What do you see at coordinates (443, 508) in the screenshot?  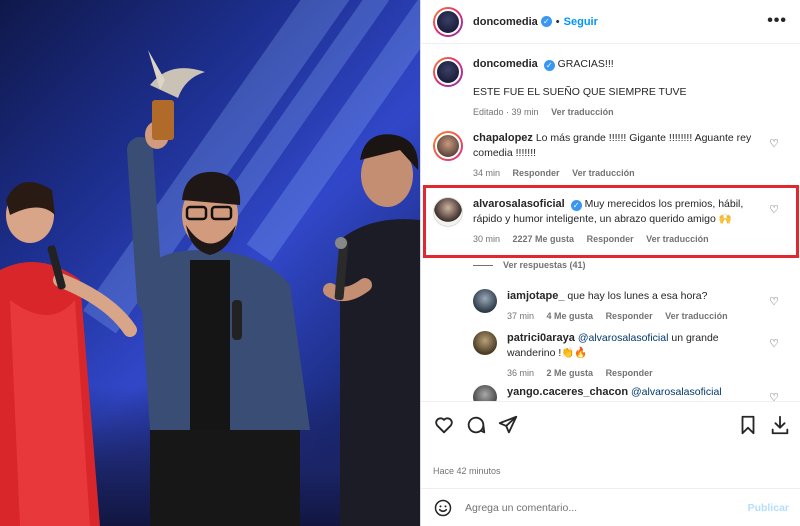 I see `emoji-icon` at bounding box center [443, 508].